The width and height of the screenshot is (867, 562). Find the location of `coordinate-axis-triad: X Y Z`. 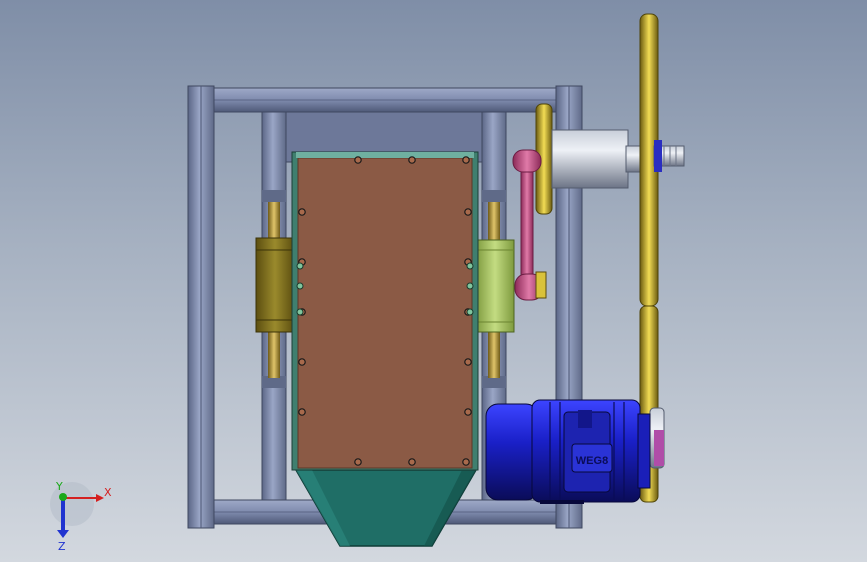

coordinate-axis-triad: X Y Z is located at coordinates (81, 516).